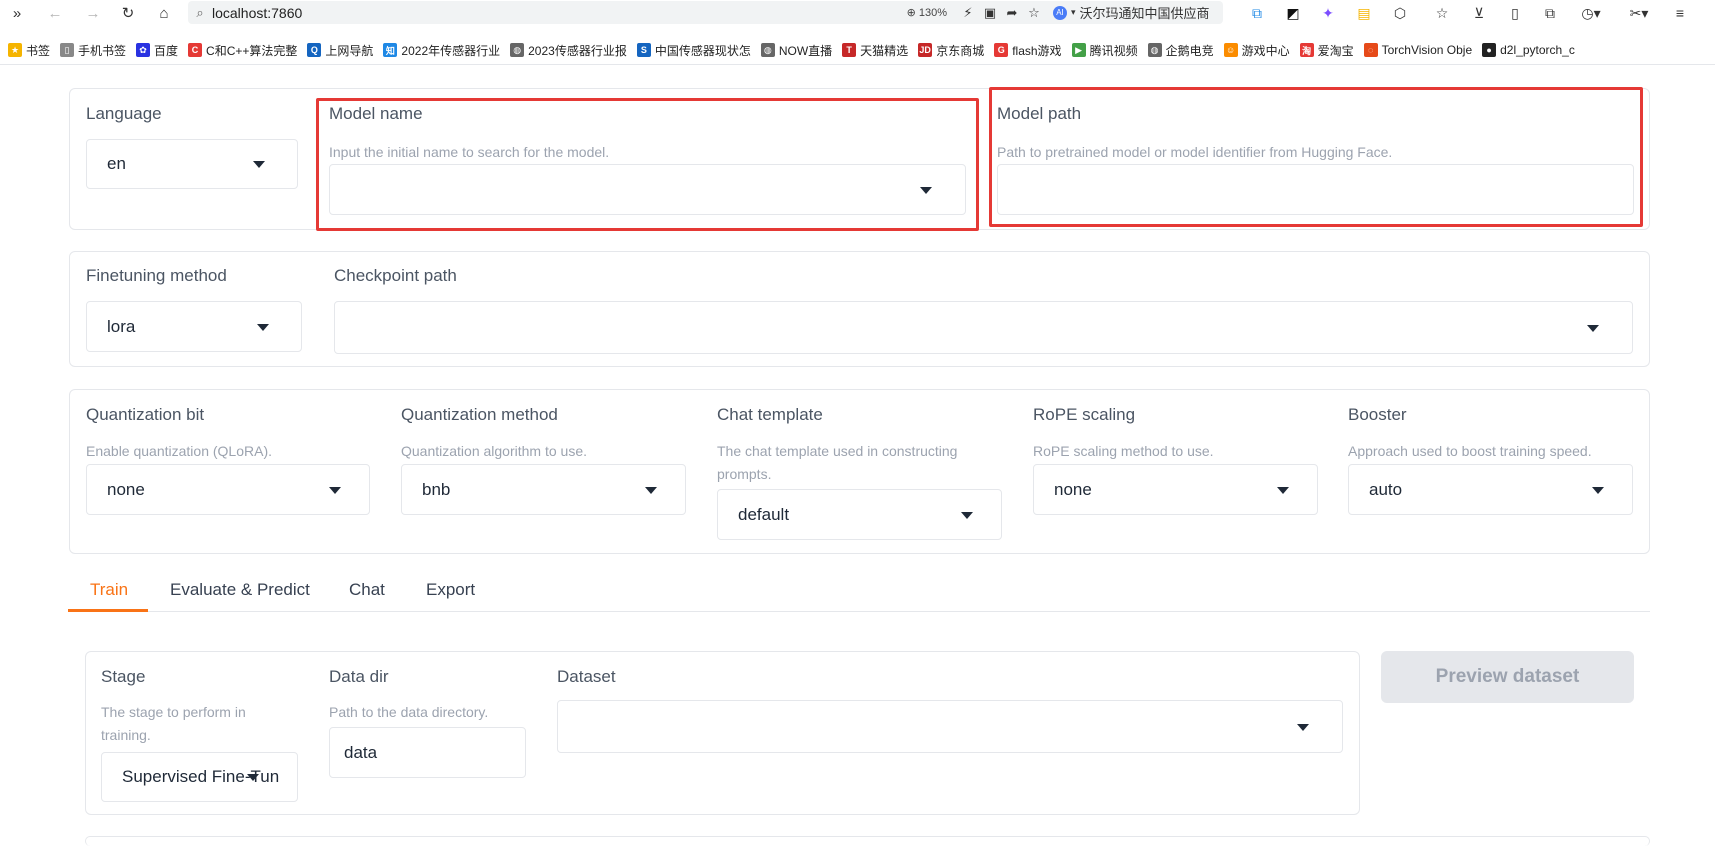  I want to click on zoom-indicator: ⊕ 130%, so click(926, 13).